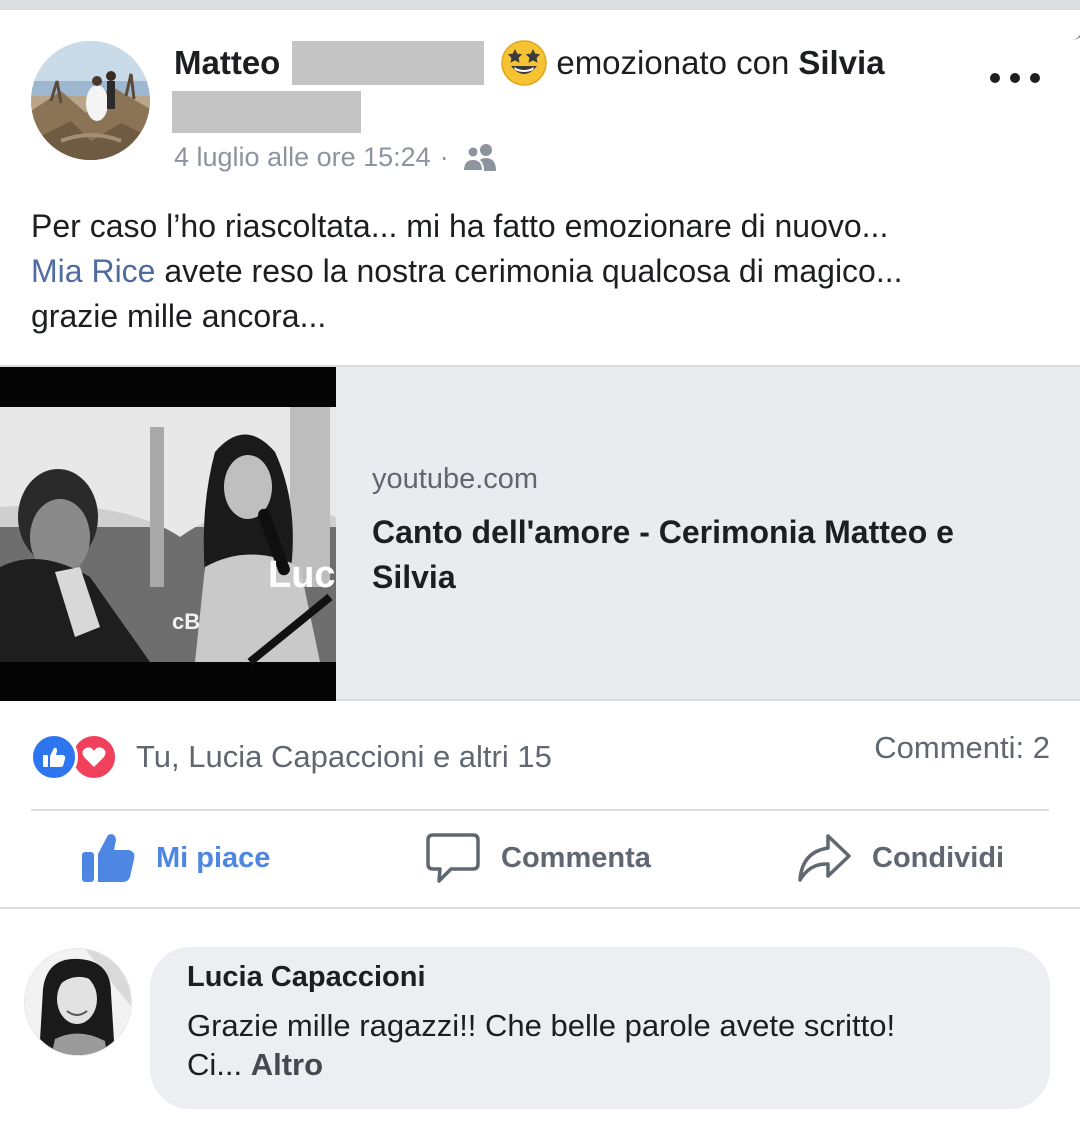 This screenshot has width=1080, height=1123. Describe the element at coordinates (186, 621) in the screenshot. I see `thumbnail-logo: cB` at that location.